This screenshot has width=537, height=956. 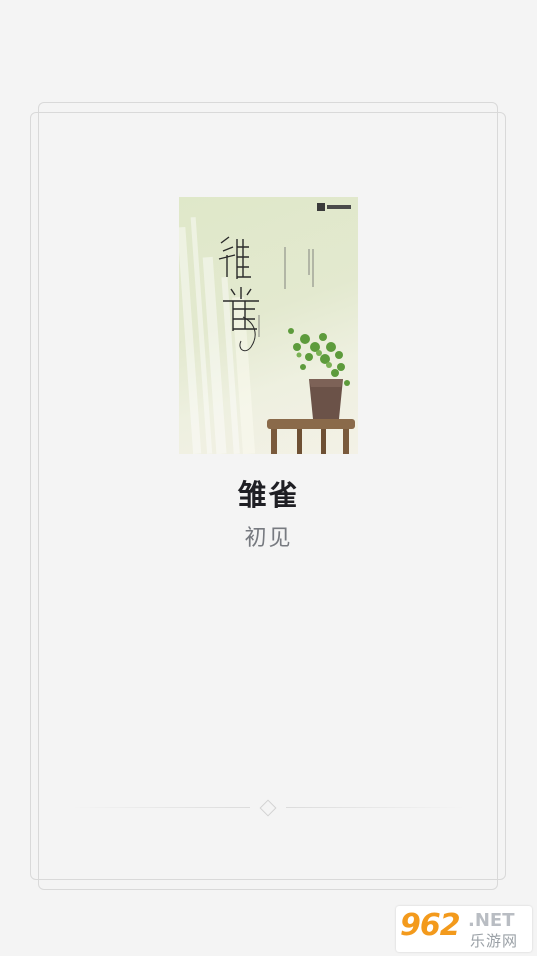 What do you see at coordinates (430, 925) in the screenshot?
I see `watermark-number: 962` at bounding box center [430, 925].